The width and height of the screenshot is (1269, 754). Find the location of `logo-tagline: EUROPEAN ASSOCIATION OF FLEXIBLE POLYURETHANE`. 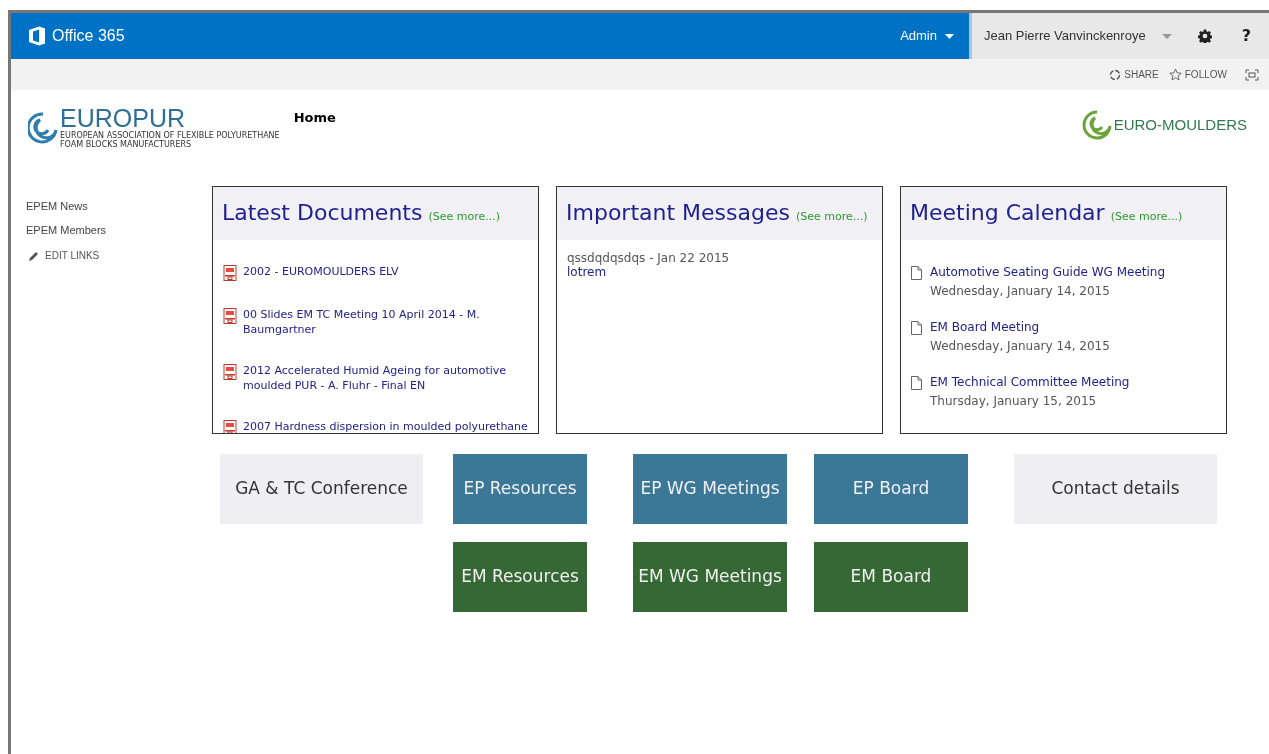

logo-tagline: EUROPEAN ASSOCIATION OF FLEXIBLE POLYURETHANE is located at coordinates (170, 135).